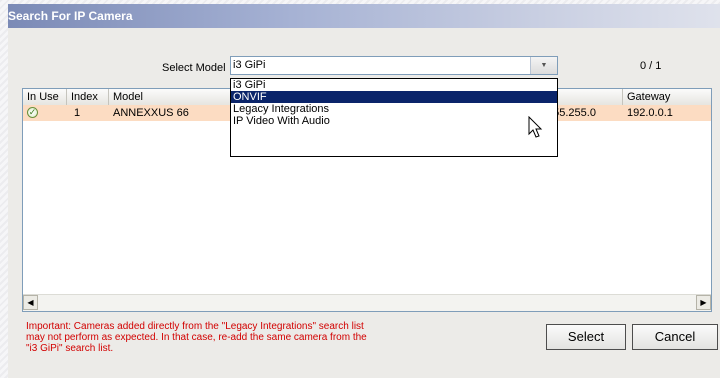 The height and width of the screenshot is (378, 720). What do you see at coordinates (249, 65) in the screenshot?
I see `model-select-value: i3 GiPi` at bounding box center [249, 65].